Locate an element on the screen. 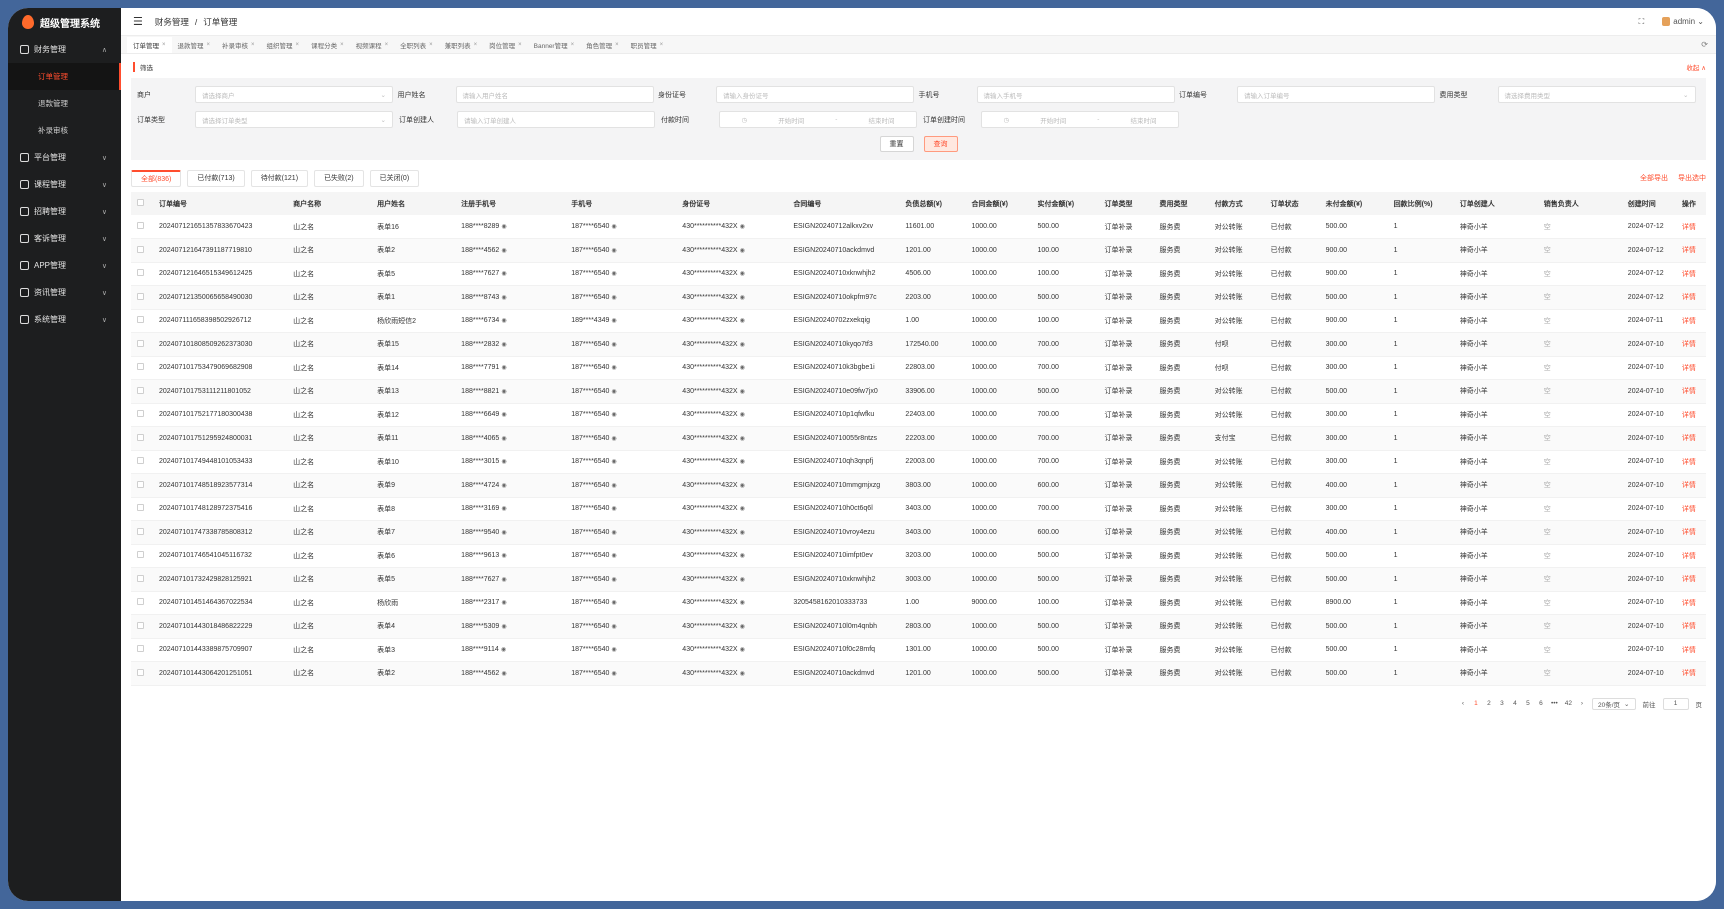  filter-input: 请输入订单编号 is located at coordinates (1336, 94).